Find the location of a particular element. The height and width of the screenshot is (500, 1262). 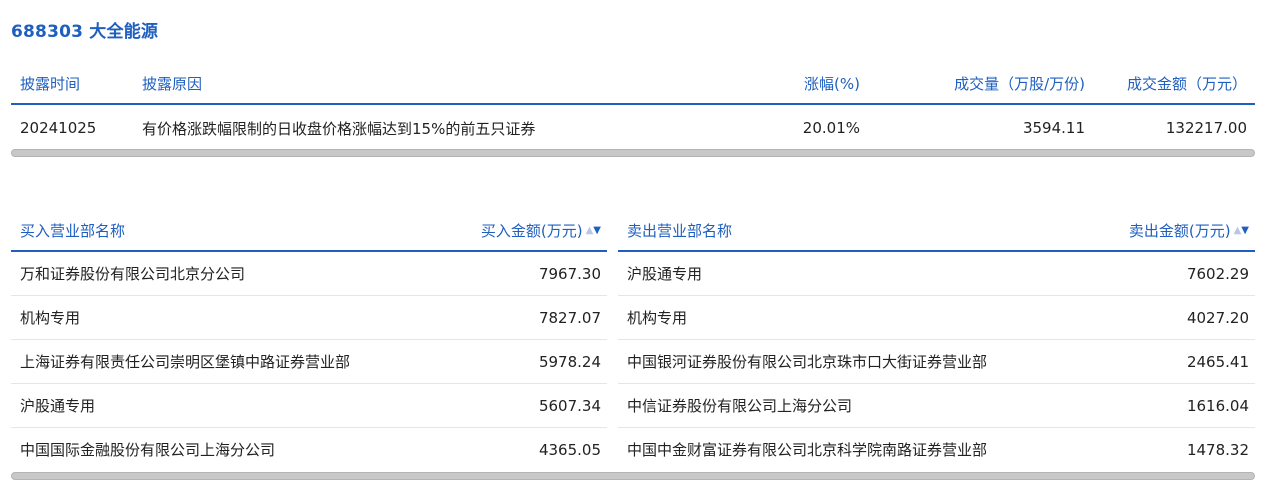

table-row: 中国中金财富证券有限公司北京科学院南路证券营业部 1478.32 is located at coordinates (936, 449).